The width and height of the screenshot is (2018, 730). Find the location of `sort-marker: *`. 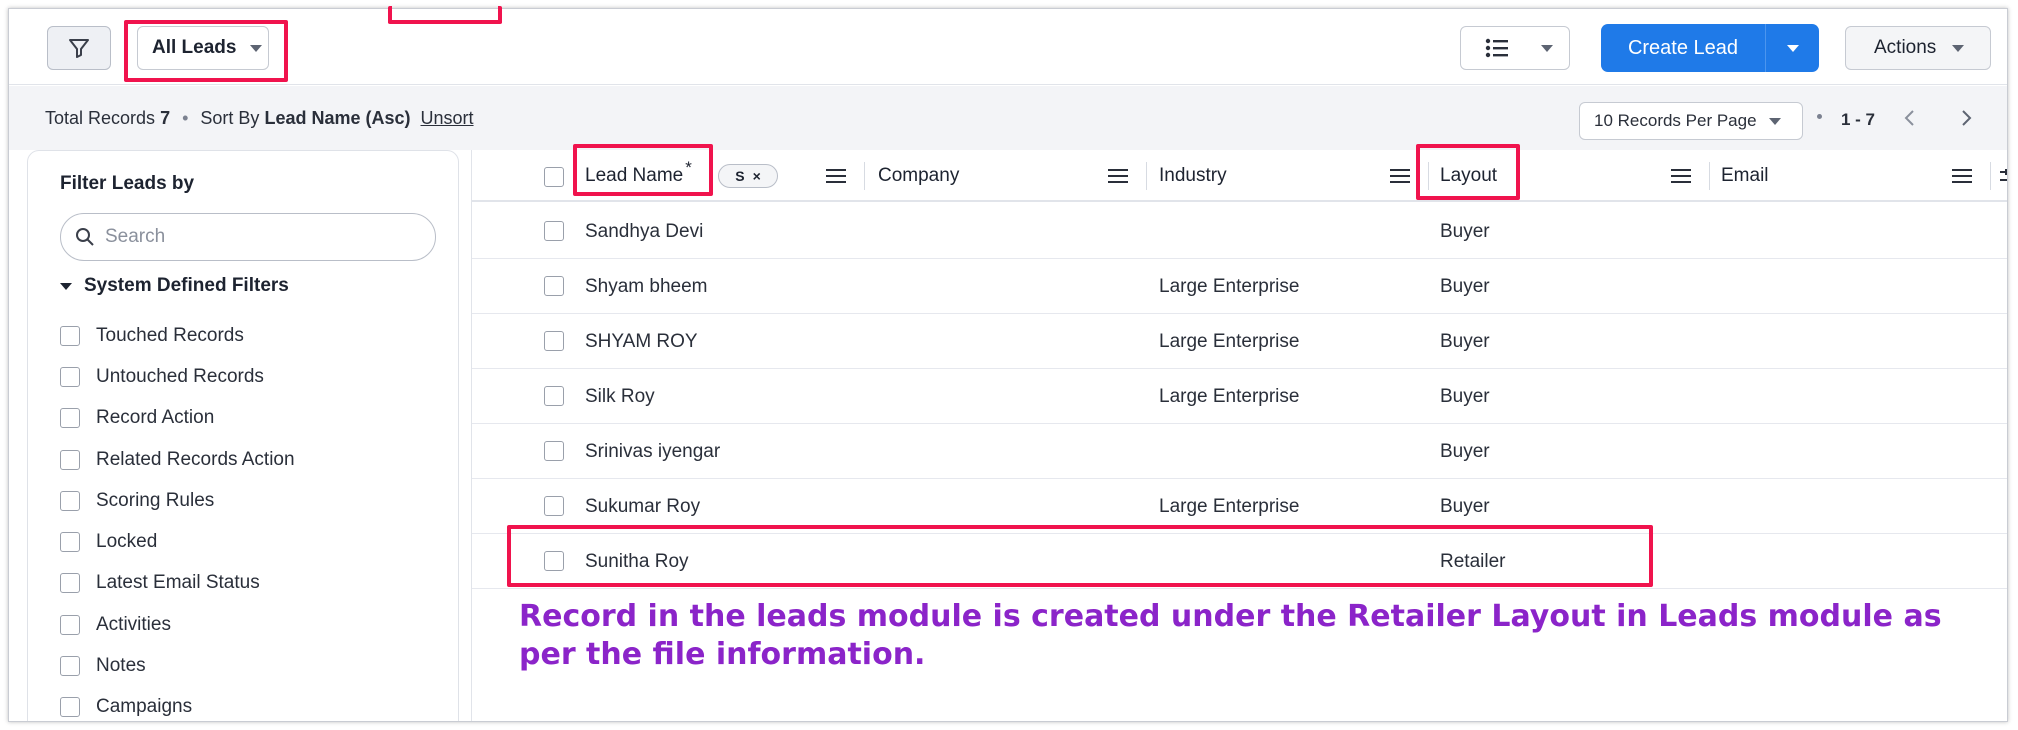

sort-marker: * is located at coordinates (688, 167).